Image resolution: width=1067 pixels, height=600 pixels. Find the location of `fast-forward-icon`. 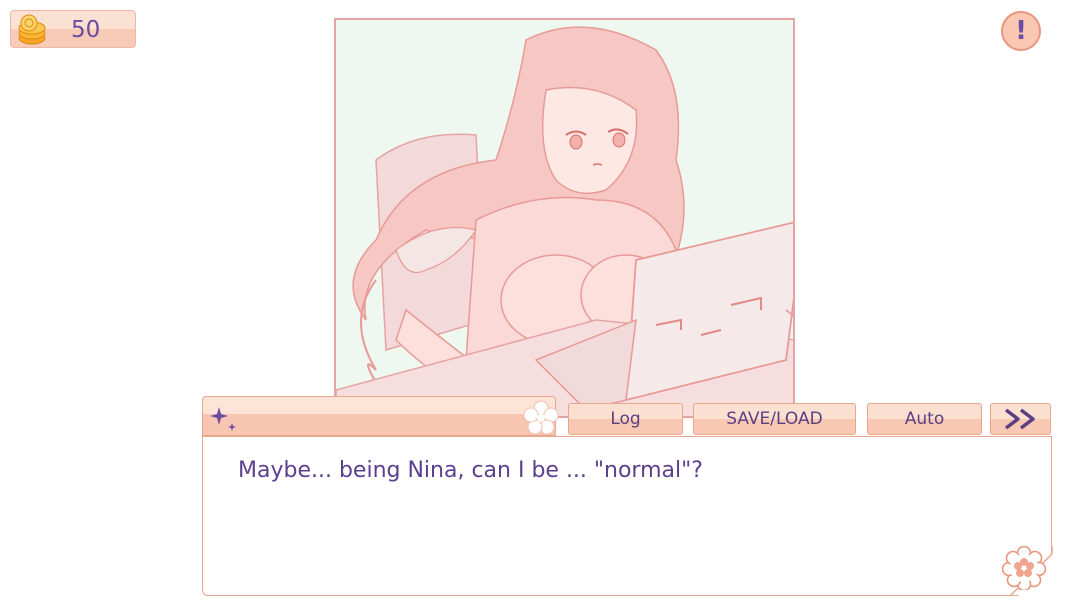

fast-forward-icon is located at coordinates (1019, 419).